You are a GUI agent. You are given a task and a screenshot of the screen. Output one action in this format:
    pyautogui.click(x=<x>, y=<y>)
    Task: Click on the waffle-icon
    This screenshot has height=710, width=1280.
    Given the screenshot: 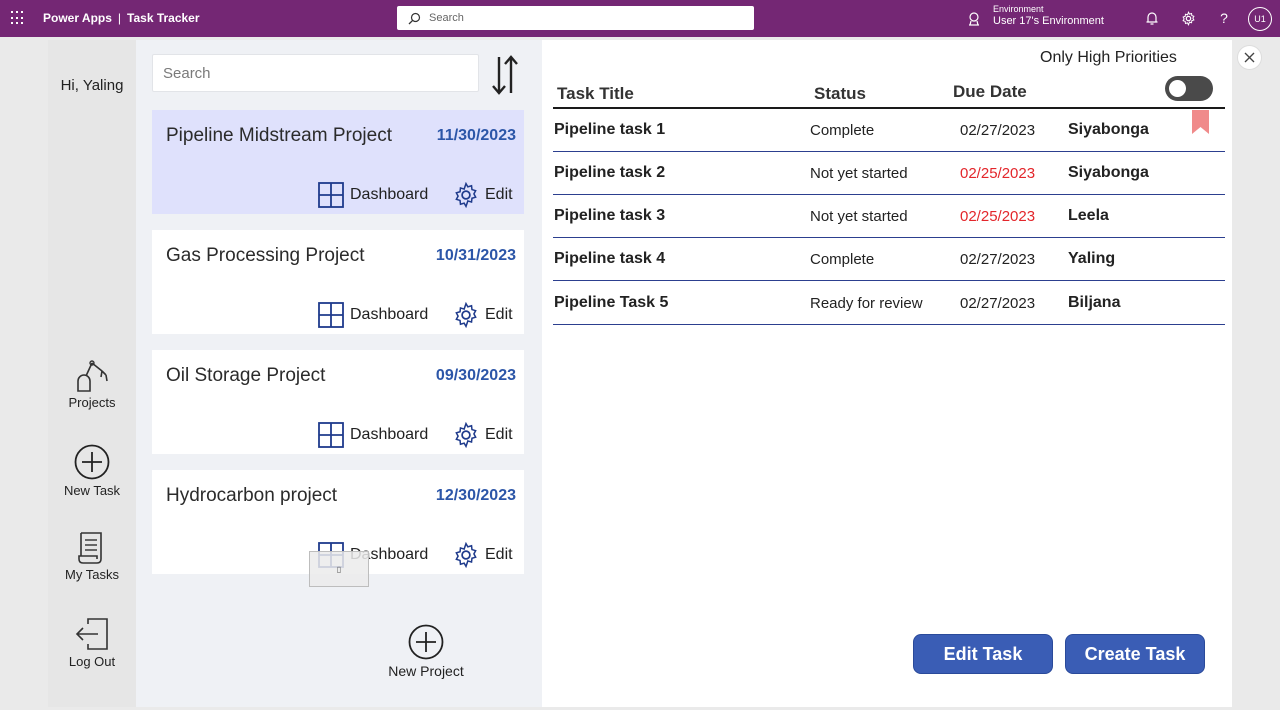 What is the action you would take?
    pyautogui.click(x=18, y=18)
    